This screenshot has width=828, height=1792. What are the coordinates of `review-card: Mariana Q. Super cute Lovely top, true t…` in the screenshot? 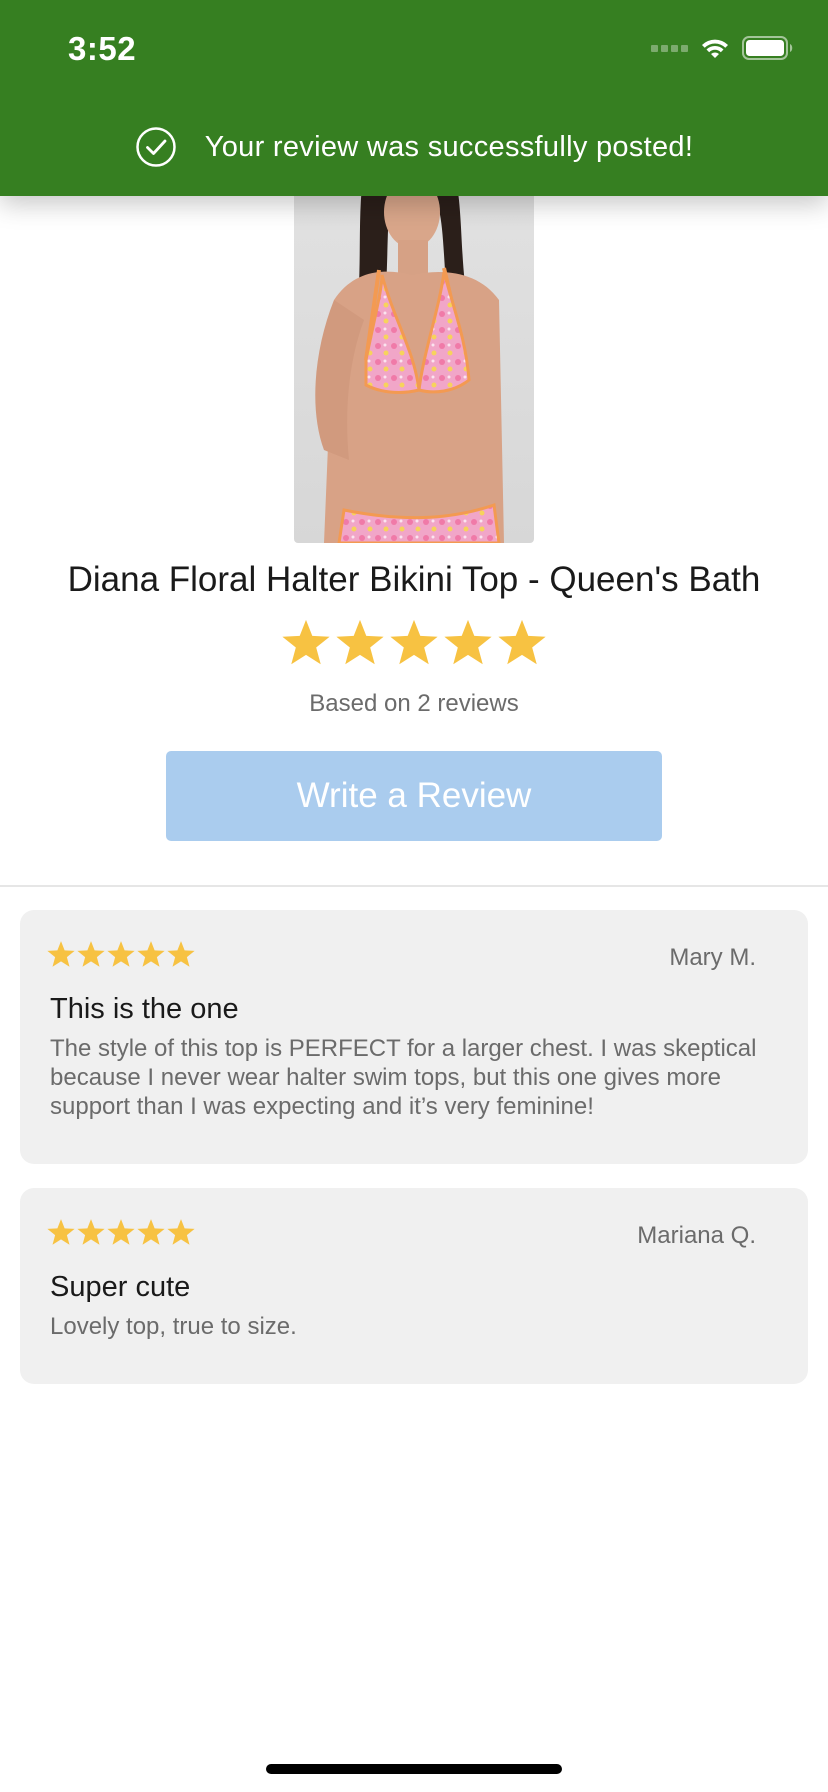 It's located at (414, 1286).